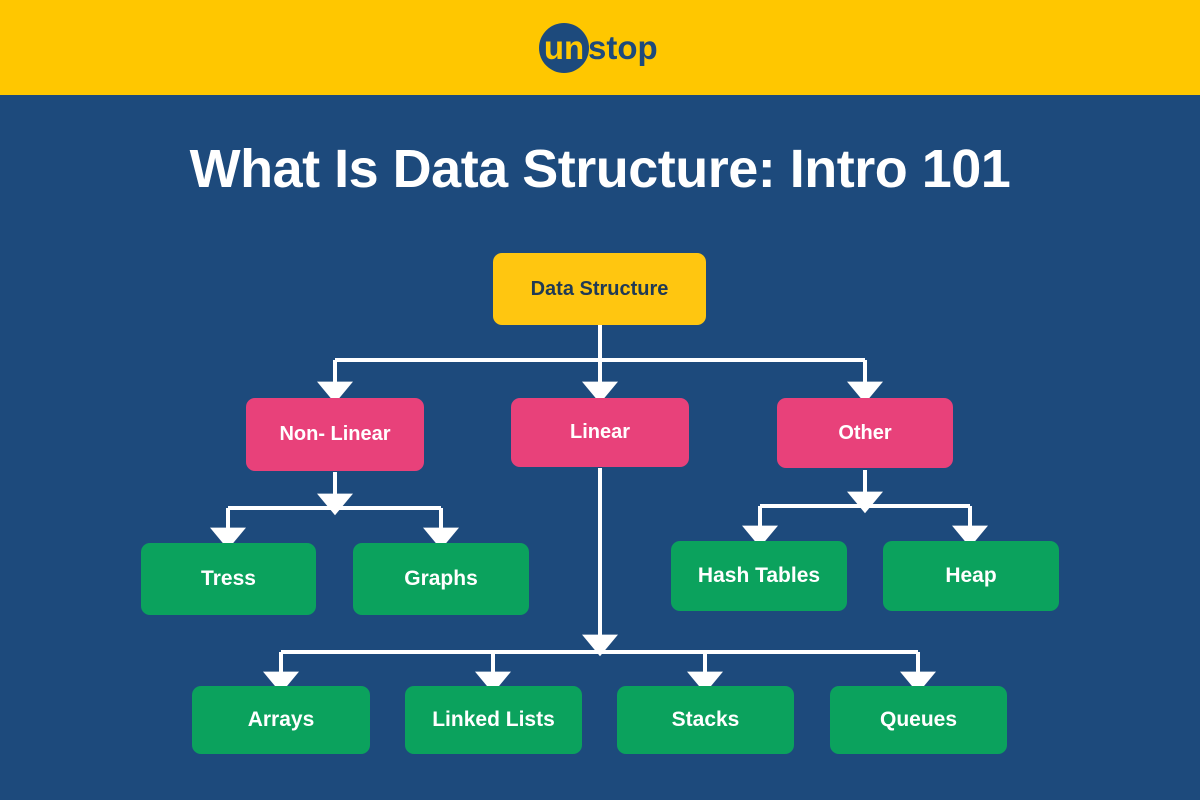  I want to click on node-arrays: Arrays, so click(281, 720).